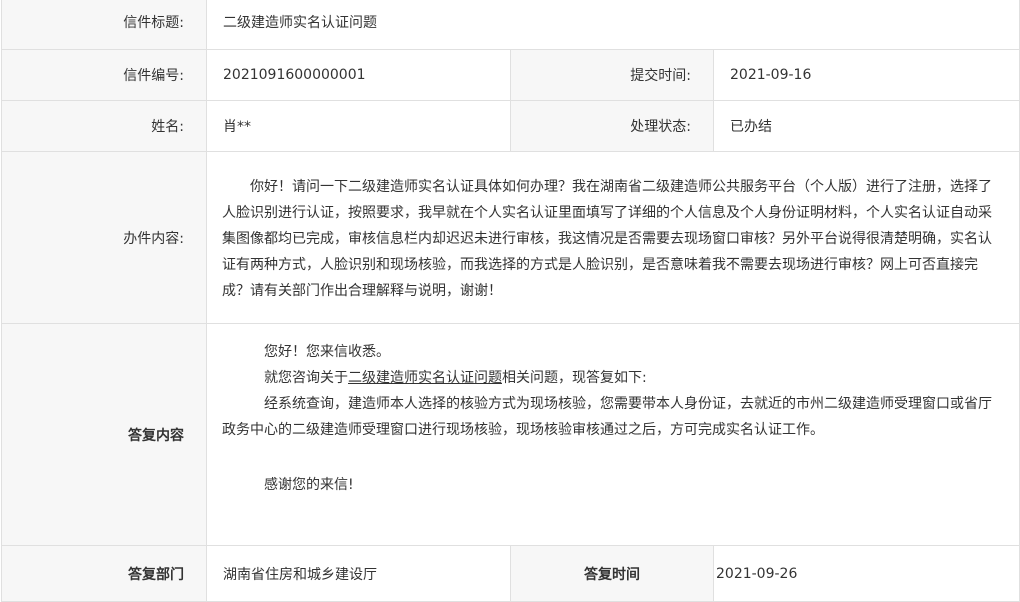  I want to click on number-value: 2021091600000001, so click(358, 75).